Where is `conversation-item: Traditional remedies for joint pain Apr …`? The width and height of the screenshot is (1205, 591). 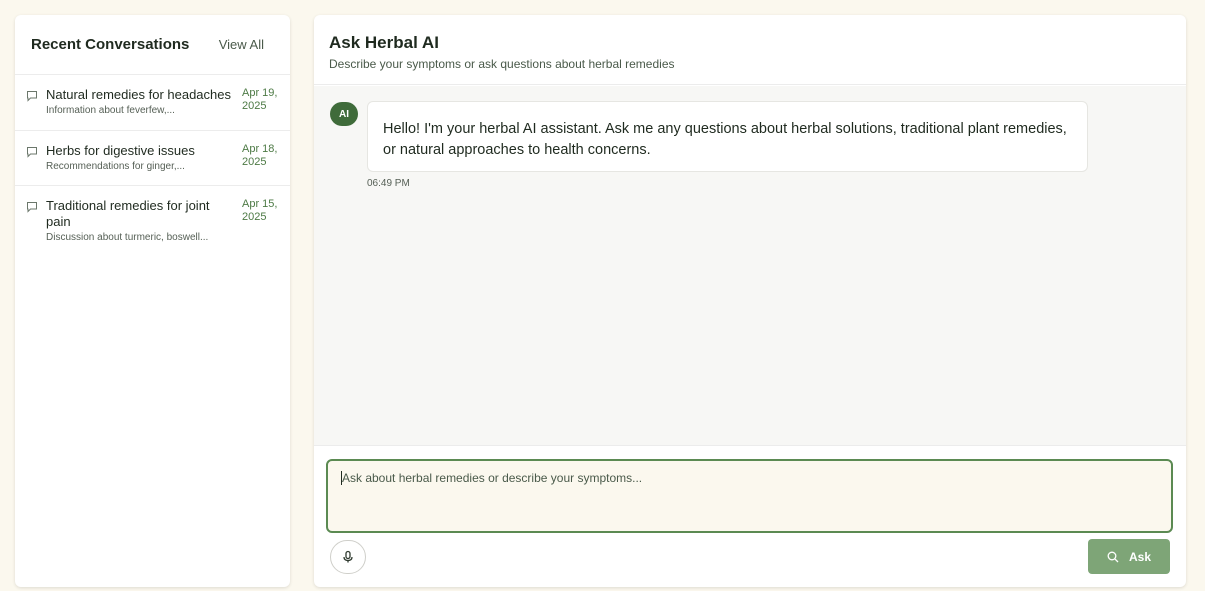
conversation-item: Traditional remedies for joint pain Apr … is located at coordinates (152, 222).